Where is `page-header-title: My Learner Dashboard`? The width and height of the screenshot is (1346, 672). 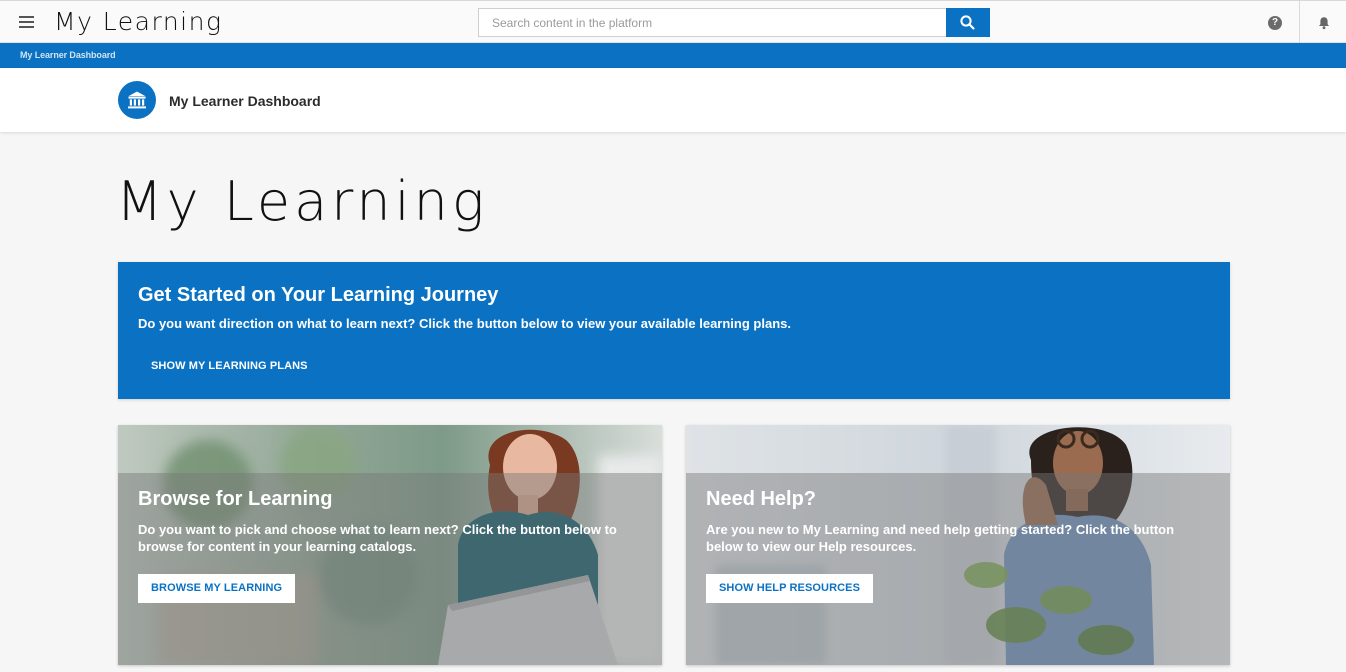 page-header-title: My Learner Dashboard is located at coordinates (245, 101).